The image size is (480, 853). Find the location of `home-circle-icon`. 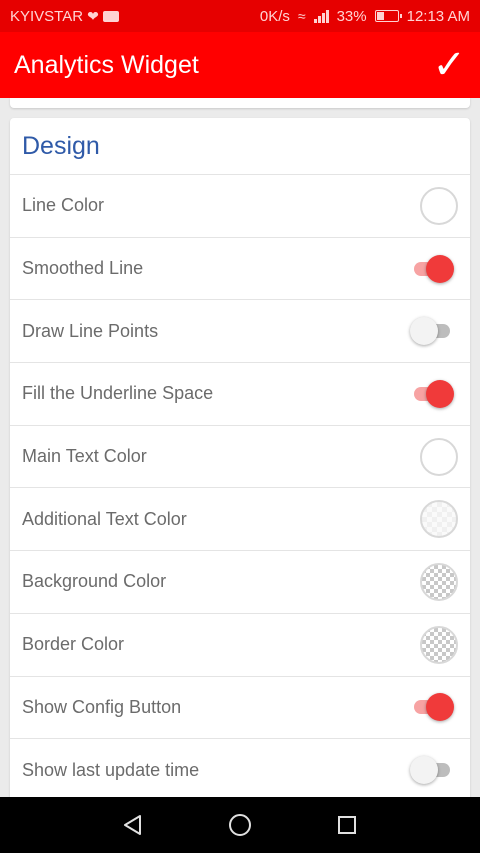

home-circle-icon is located at coordinates (240, 825).